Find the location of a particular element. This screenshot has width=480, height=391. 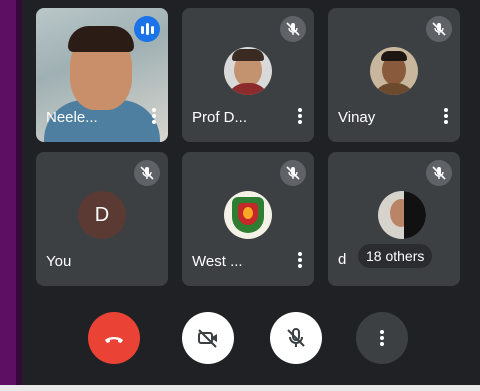

participant-name: You is located at coordinates (59, 261).